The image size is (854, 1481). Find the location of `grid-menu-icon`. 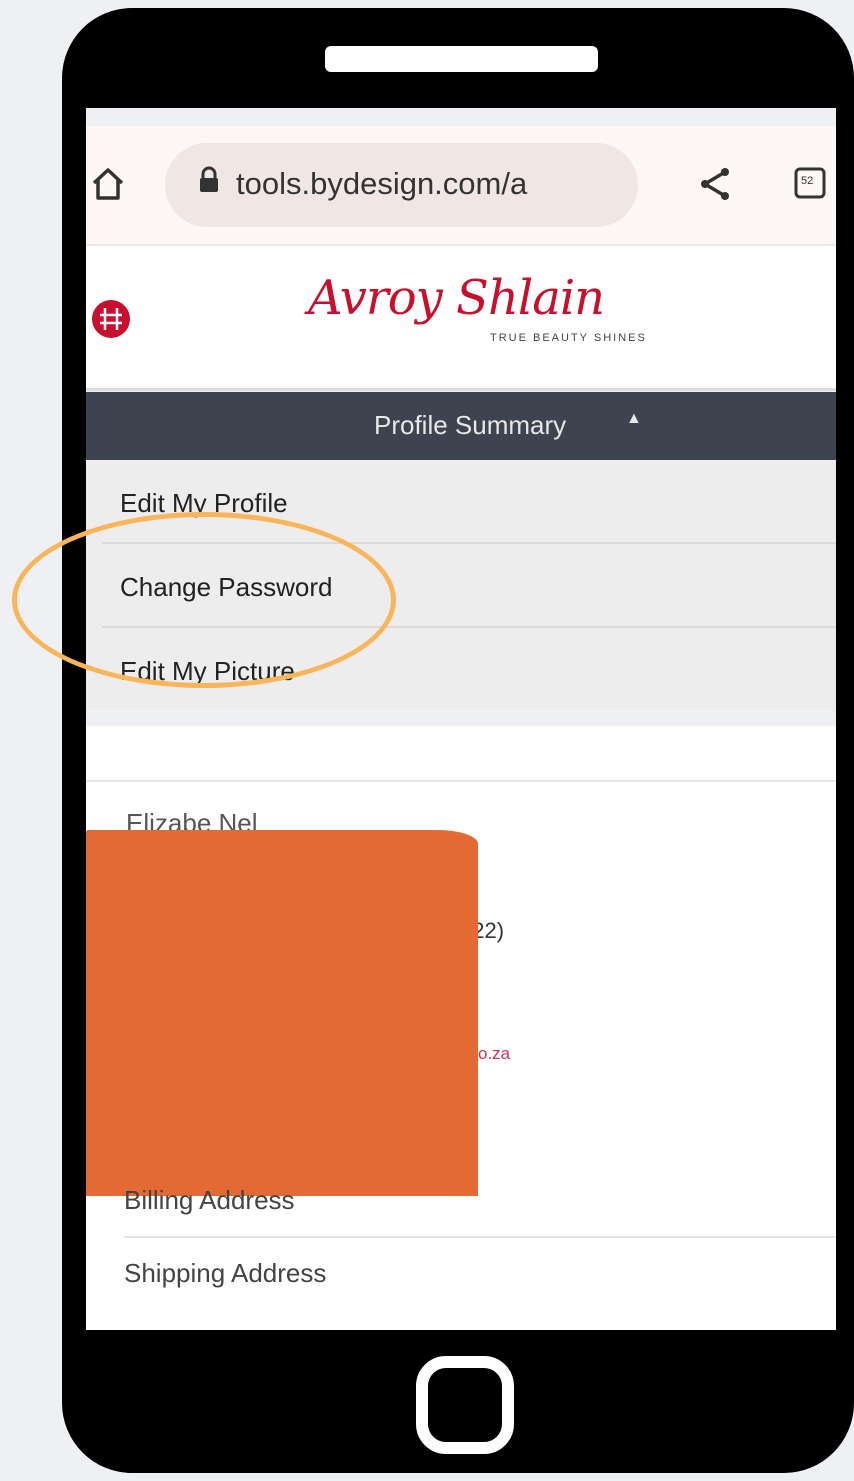

grid-menu-icon is located at coordinates (111, 321).